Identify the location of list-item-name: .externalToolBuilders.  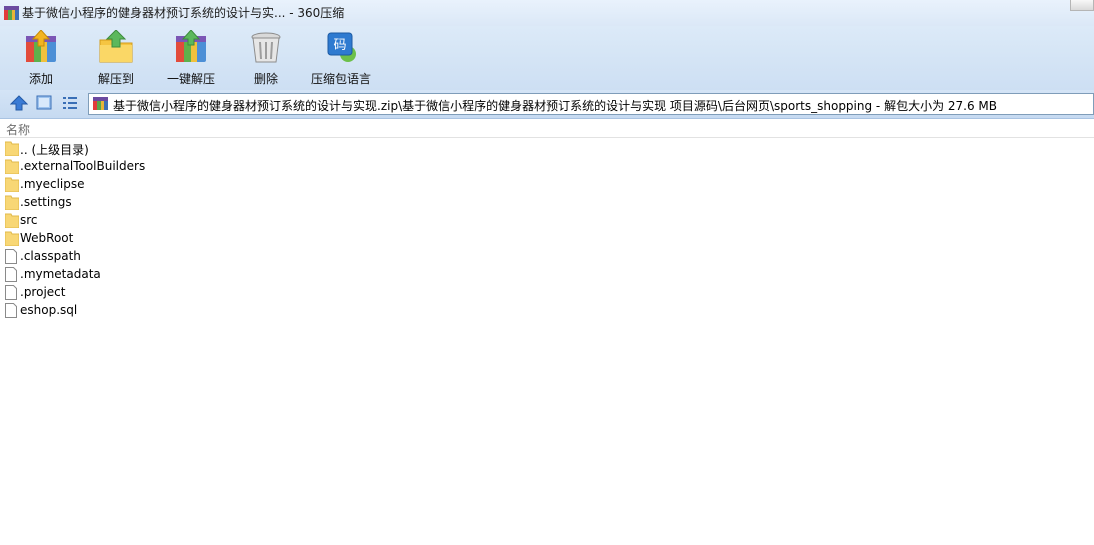
(83, 166).